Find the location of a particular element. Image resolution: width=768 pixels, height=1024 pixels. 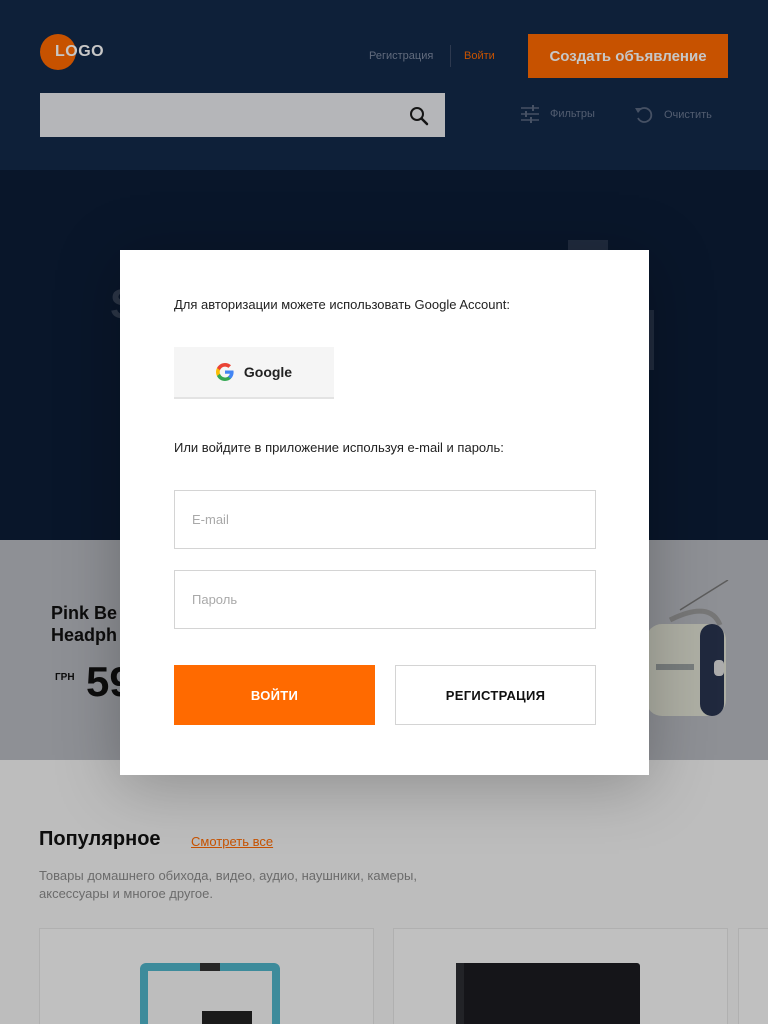

google-login-button: Google is located at coordinates (254, 373).